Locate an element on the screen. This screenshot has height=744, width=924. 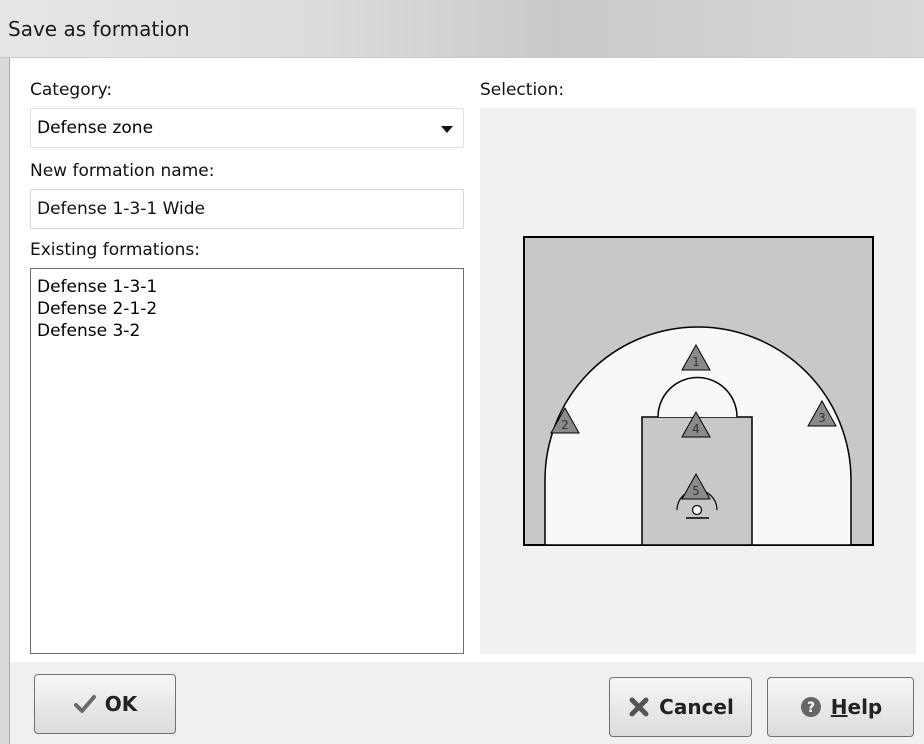
window-frame is located at coordinates (5, 401).